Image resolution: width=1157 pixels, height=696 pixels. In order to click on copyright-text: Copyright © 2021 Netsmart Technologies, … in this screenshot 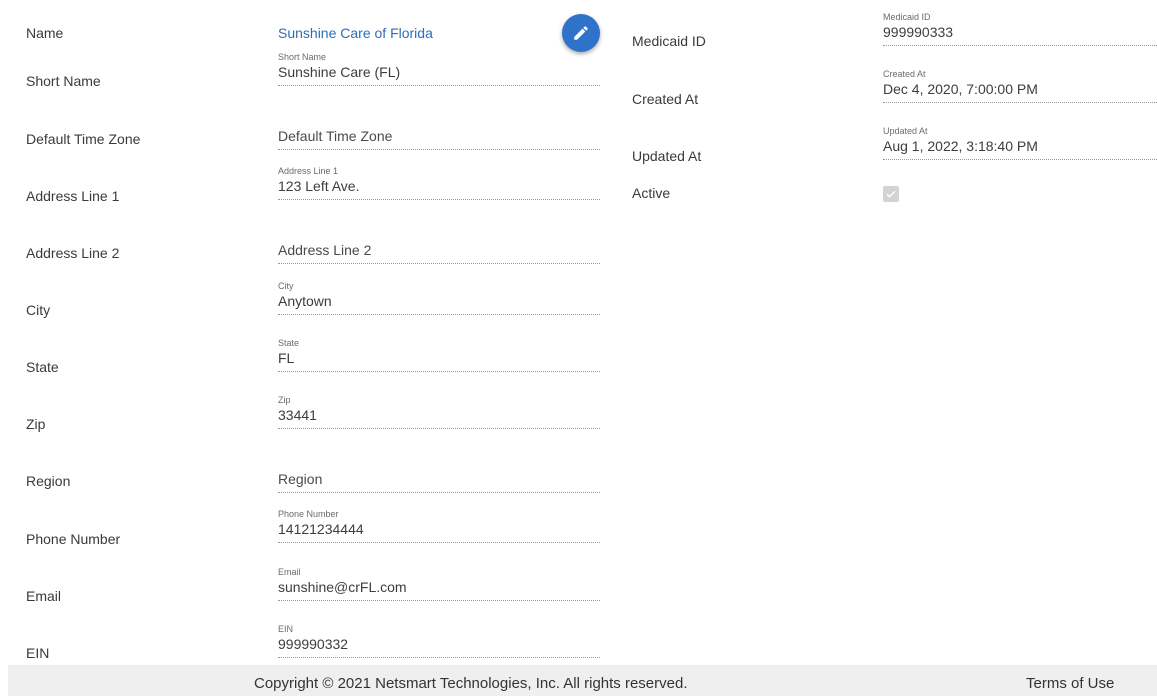, I will do `click(471, 683)`.